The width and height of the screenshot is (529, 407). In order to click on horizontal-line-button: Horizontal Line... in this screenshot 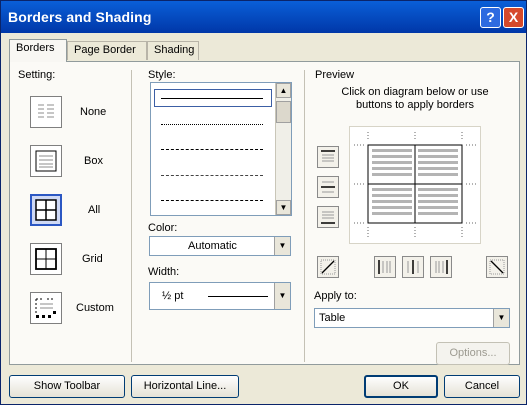, I will do `click(185, 386)`.